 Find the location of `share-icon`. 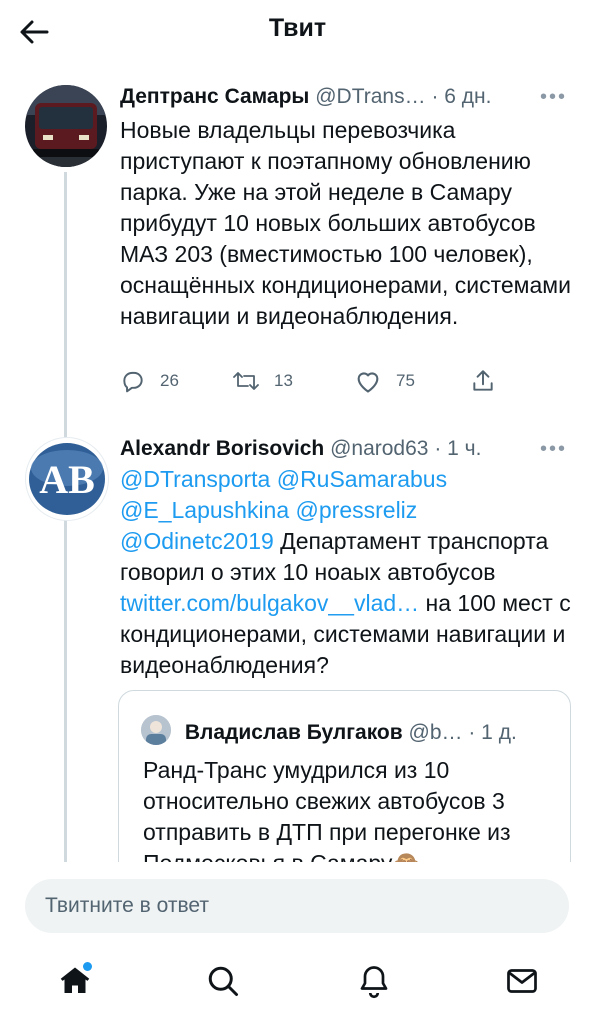

share-icon is located at coordinates (483, 380).